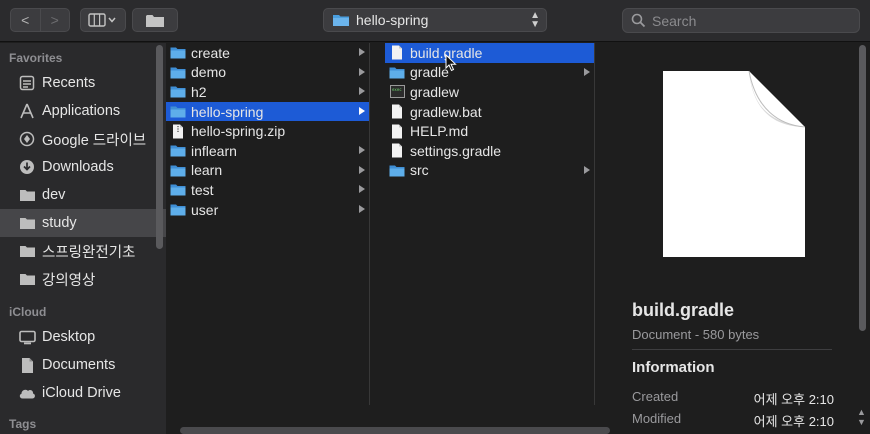 The image size is (870, 434). What do you see at coordinates (69, 83) in the screenshot?
I see `sidebar-item-label: Recents` at bounding box center [69, 83].